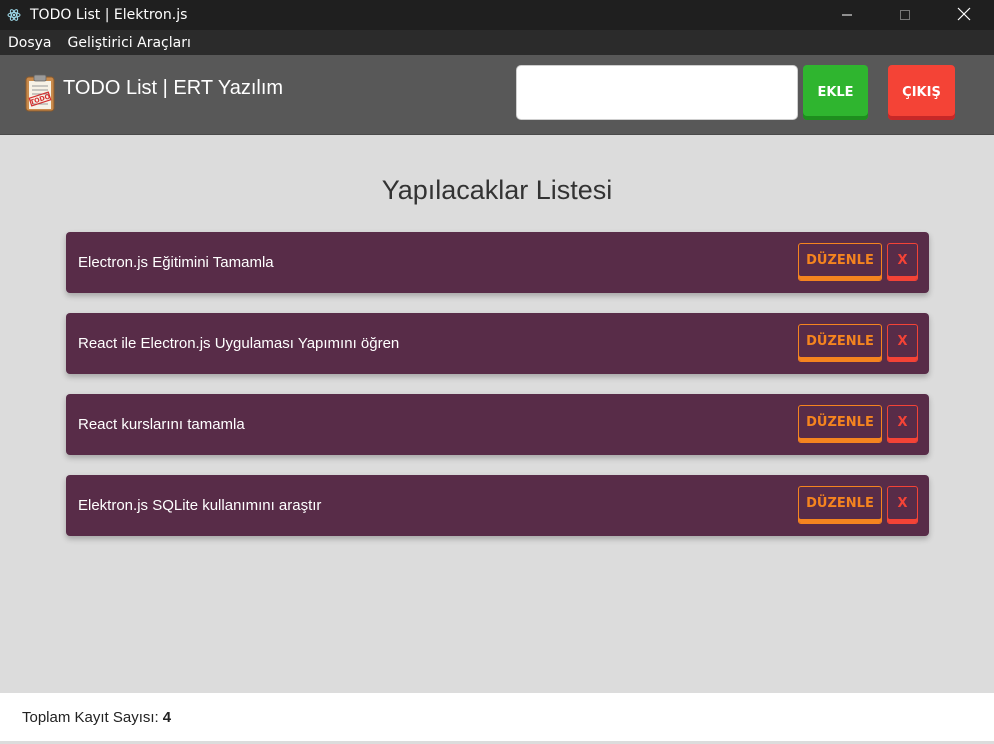 Image resolution: width=994 pixels, height=744 pixels. What do you see at coordinates (657, 92) in the screenshot?
I see `todo-input` at bounding box center [657, 92].